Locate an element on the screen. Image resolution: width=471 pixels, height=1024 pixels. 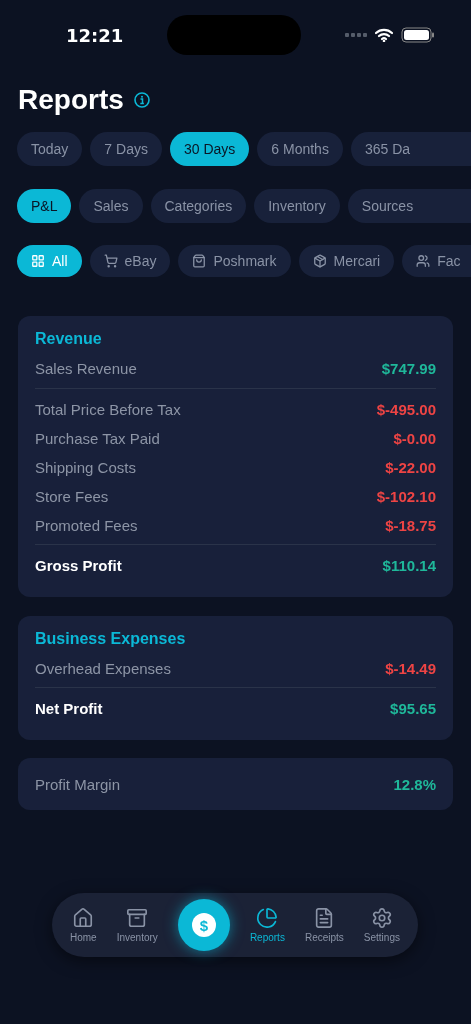
row-amount: $747.99 is located at coordinates (408, 368).